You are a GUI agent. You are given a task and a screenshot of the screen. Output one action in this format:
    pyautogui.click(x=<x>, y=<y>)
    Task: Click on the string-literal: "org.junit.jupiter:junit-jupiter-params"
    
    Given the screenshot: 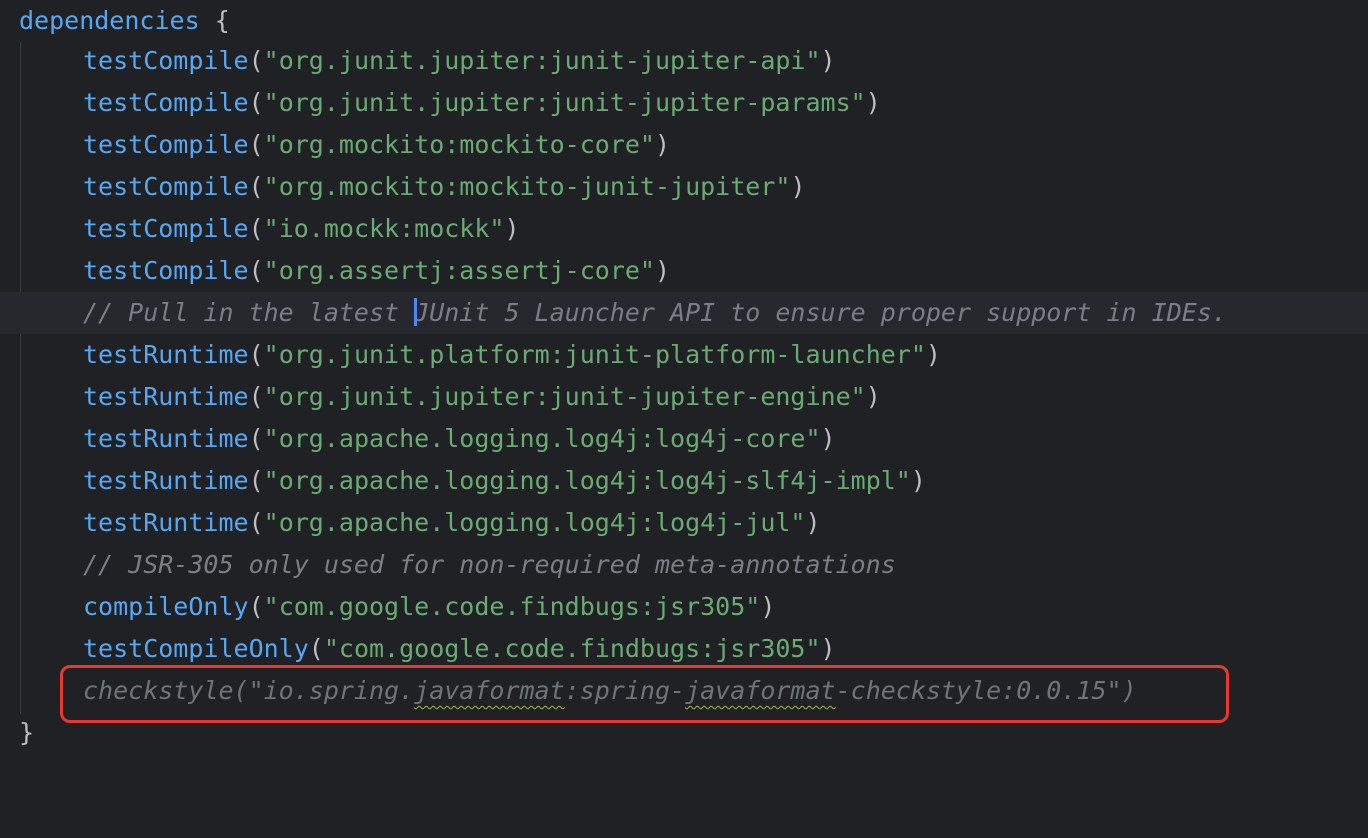 What is the action you would take?
    pyautogui.click(x=564, y=102)
    